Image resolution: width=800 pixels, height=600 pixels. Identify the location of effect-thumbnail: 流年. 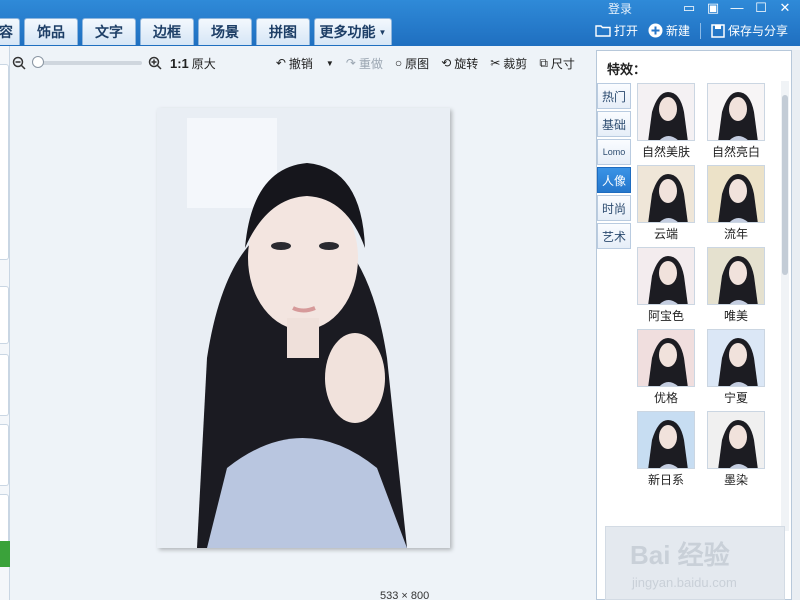
(736, 203).